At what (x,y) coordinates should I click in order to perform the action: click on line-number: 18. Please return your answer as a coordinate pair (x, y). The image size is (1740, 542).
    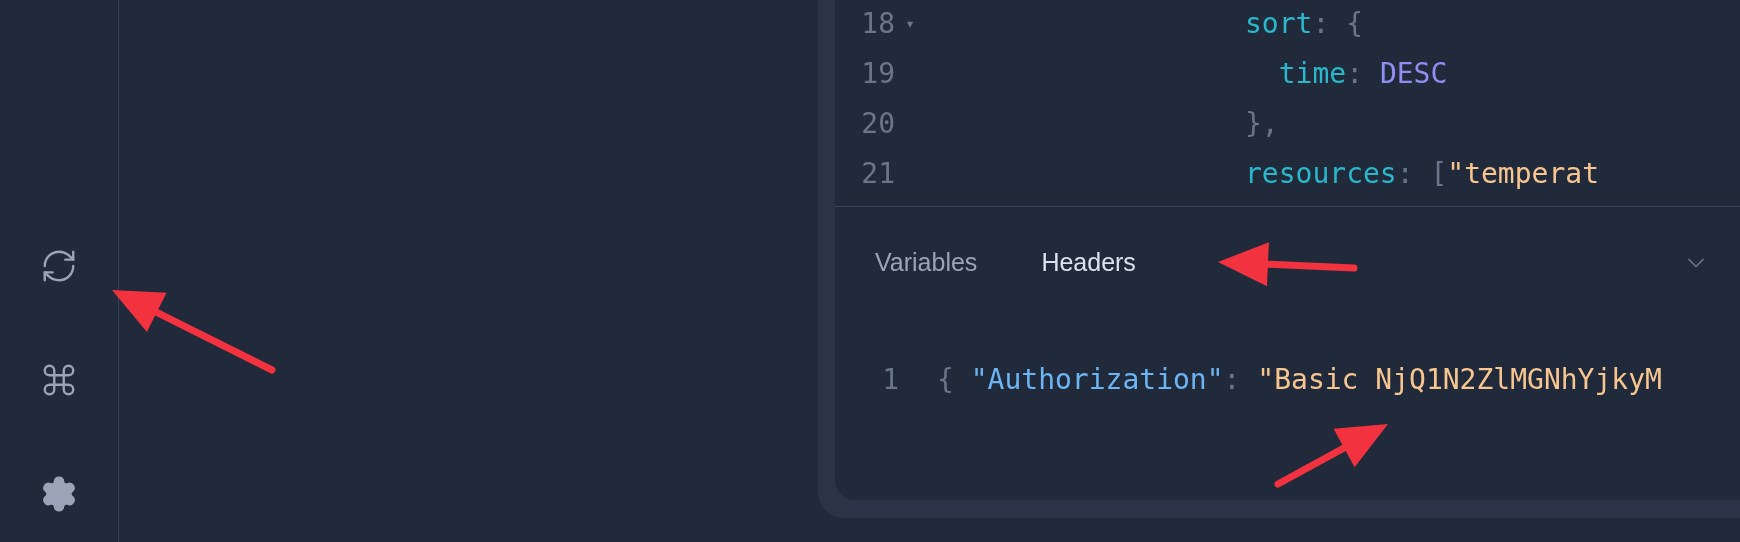
    Looking at the image, I should click on (877, 24).